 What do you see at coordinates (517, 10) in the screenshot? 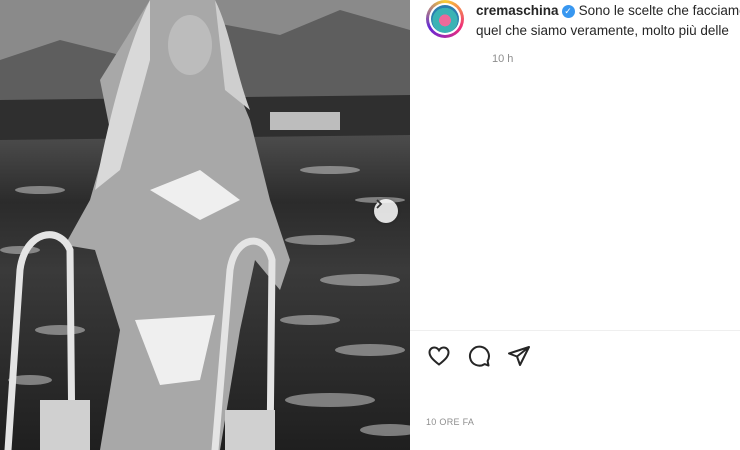
I see `username-link: cremaschina` at bounding box center [517, 10].